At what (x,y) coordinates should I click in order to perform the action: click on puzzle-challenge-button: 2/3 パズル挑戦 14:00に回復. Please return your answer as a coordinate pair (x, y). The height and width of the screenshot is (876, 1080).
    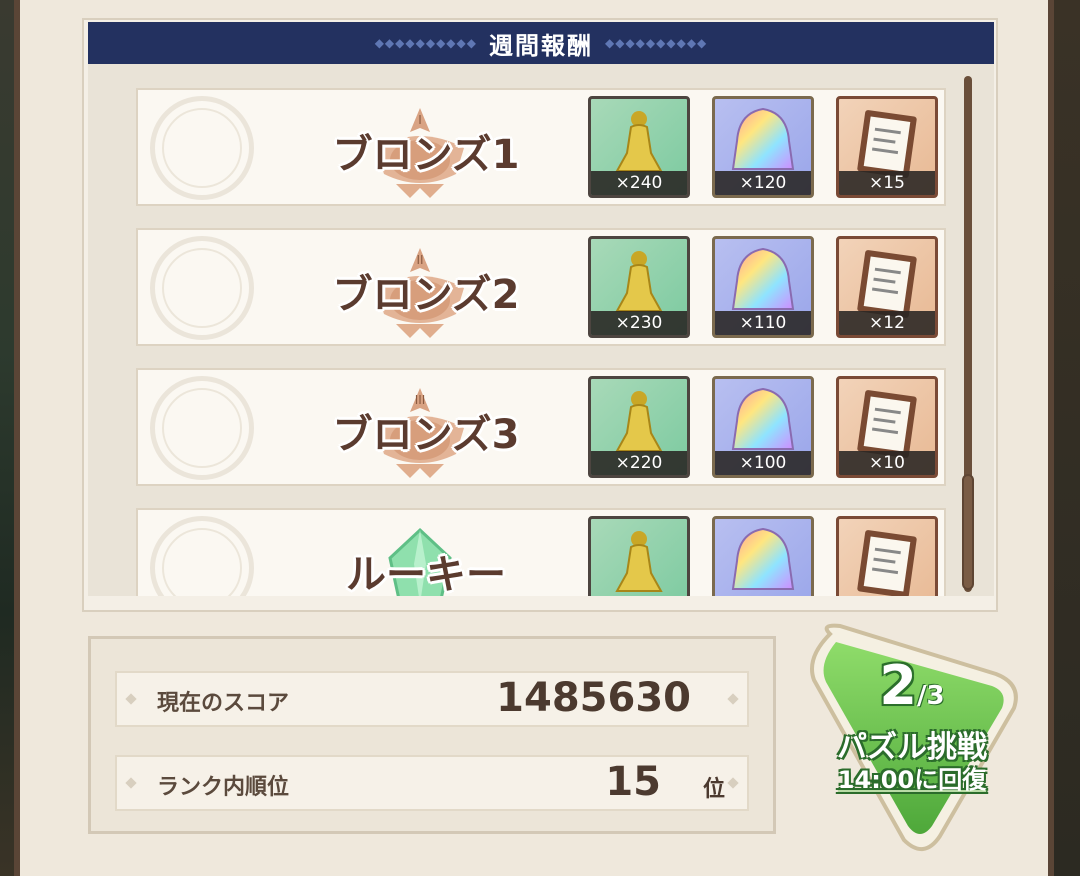
    Looking at the image, I should click on (912, 738).